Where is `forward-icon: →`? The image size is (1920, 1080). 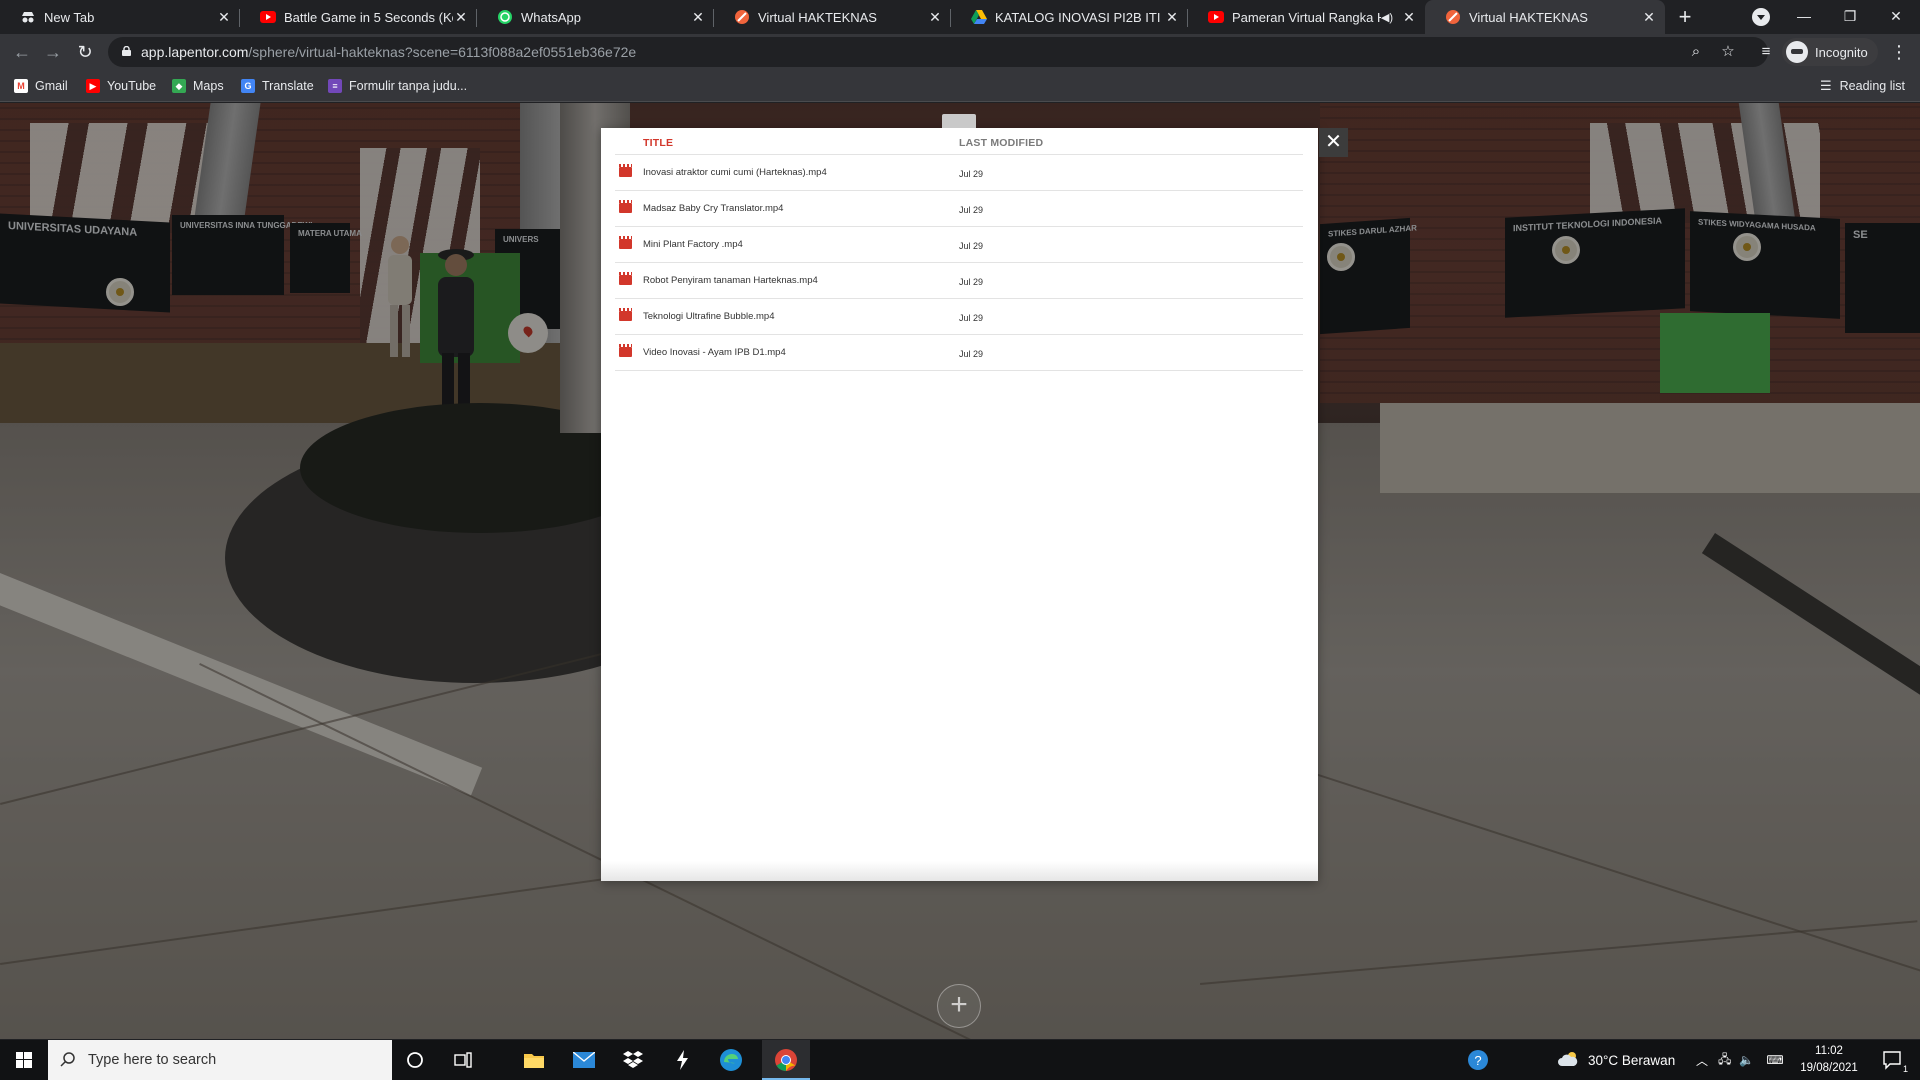 forward-icon: → is located at coordinates (53, 52).